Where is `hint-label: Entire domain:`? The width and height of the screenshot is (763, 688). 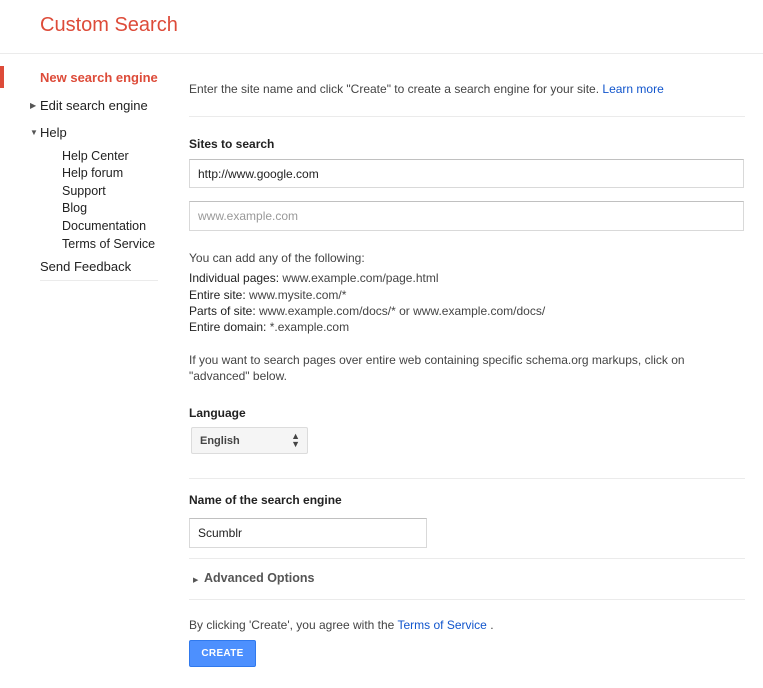
hint-label: Entire domain: is located at coordinates (228, 327).